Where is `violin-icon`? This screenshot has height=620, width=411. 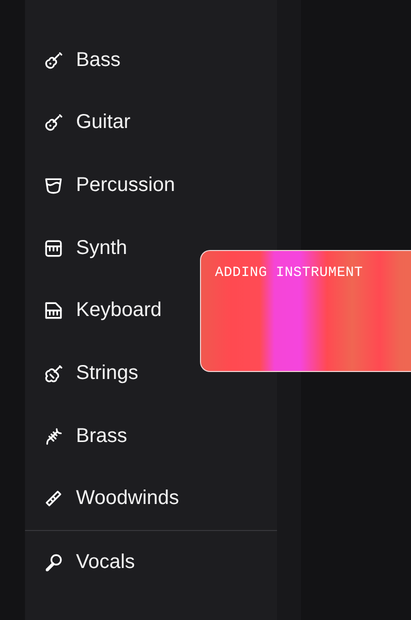
violin-icon is located at coordinates (53, 373).